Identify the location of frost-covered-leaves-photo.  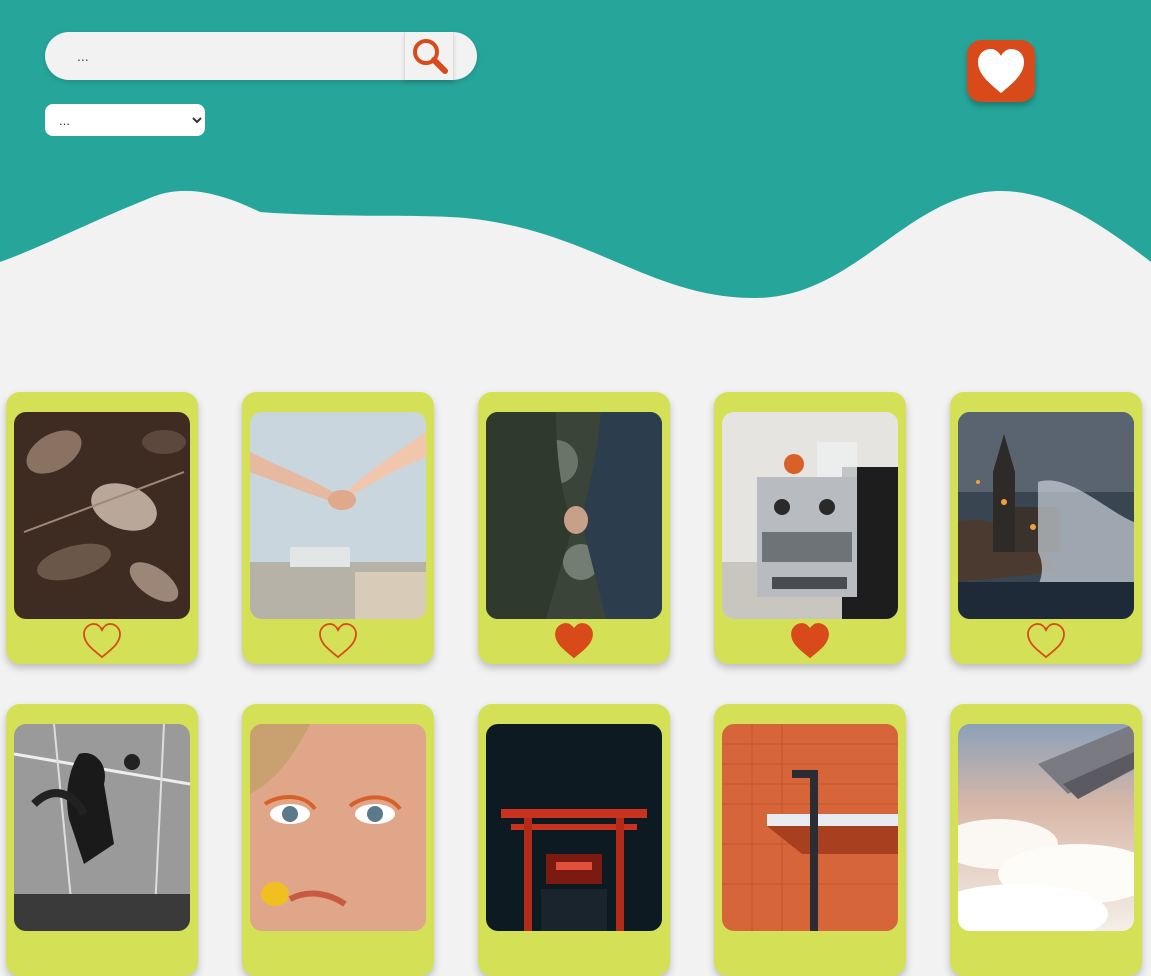
(102, 515).